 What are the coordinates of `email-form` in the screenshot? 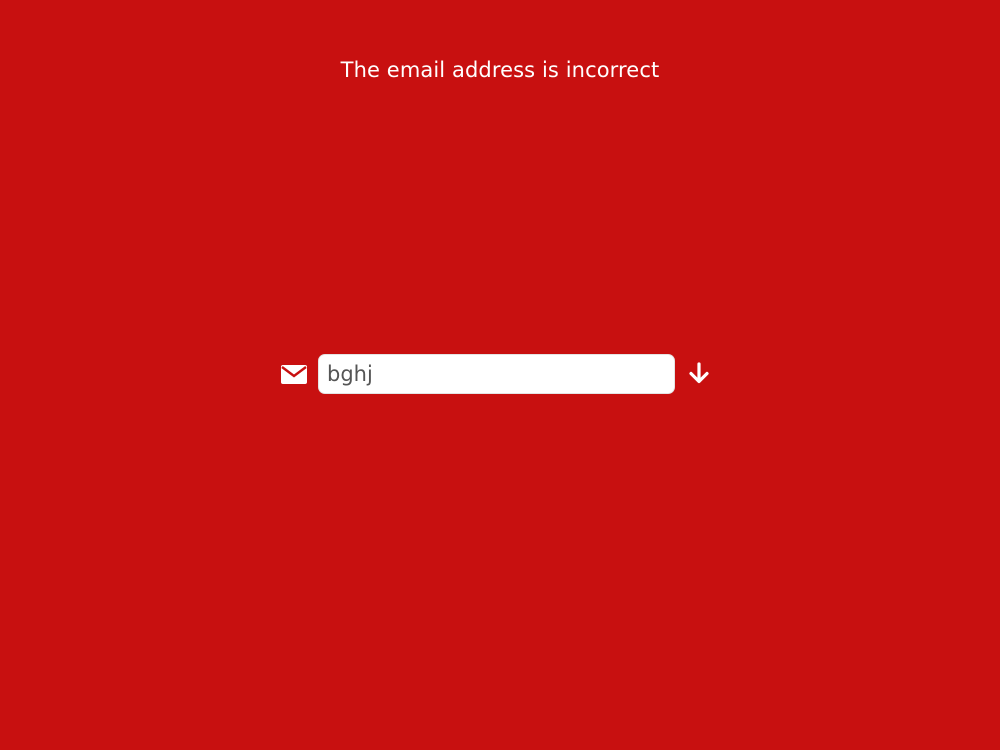 It's located at (496, 374).